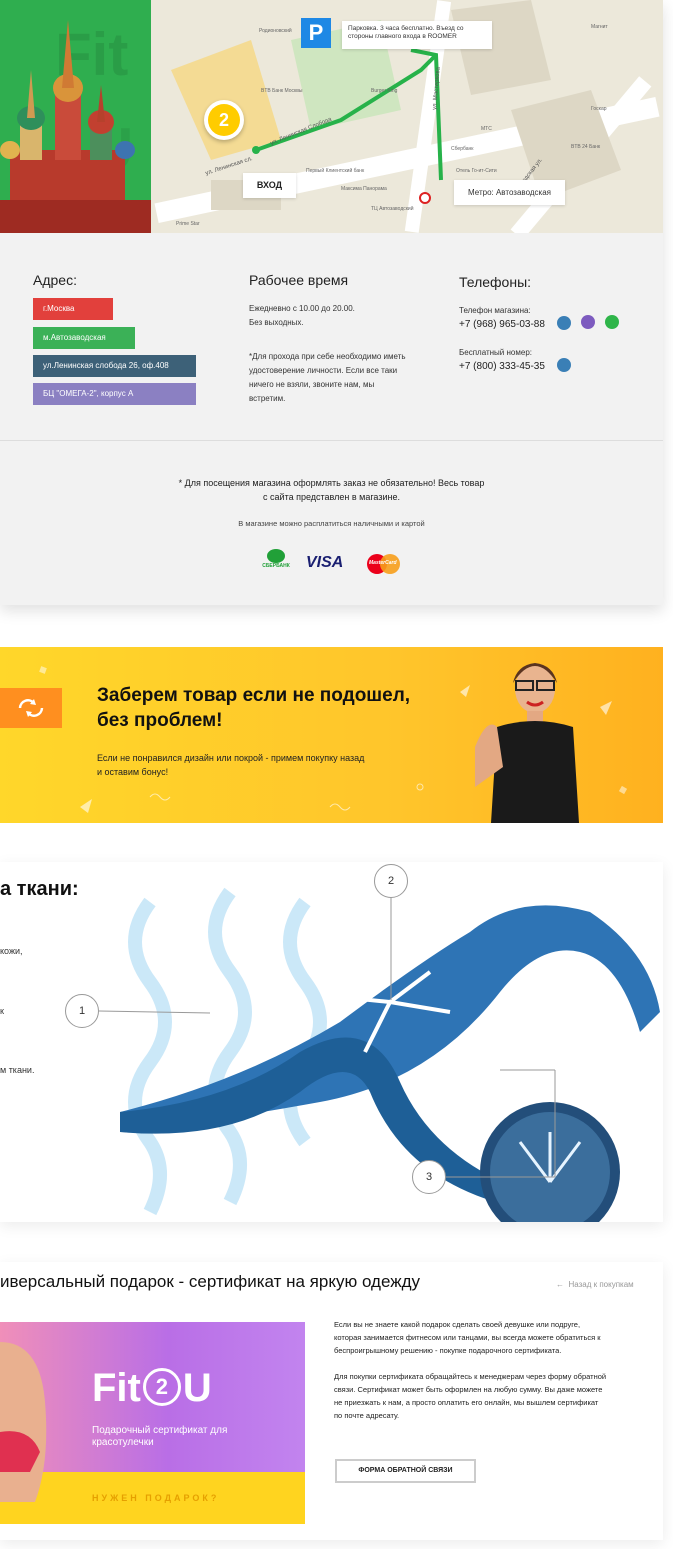 The width and height of the screenshot is (673, 1549). I want to click on hours-note-4: встретим., so click(267, 398).